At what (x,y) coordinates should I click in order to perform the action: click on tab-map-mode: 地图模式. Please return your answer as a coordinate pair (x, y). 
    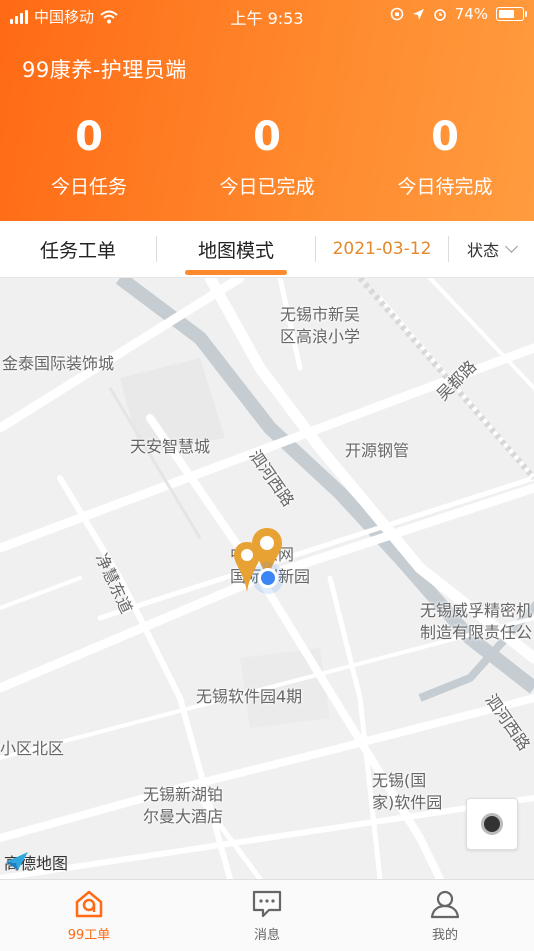
    Looking at the image, I should click on (236, 255).